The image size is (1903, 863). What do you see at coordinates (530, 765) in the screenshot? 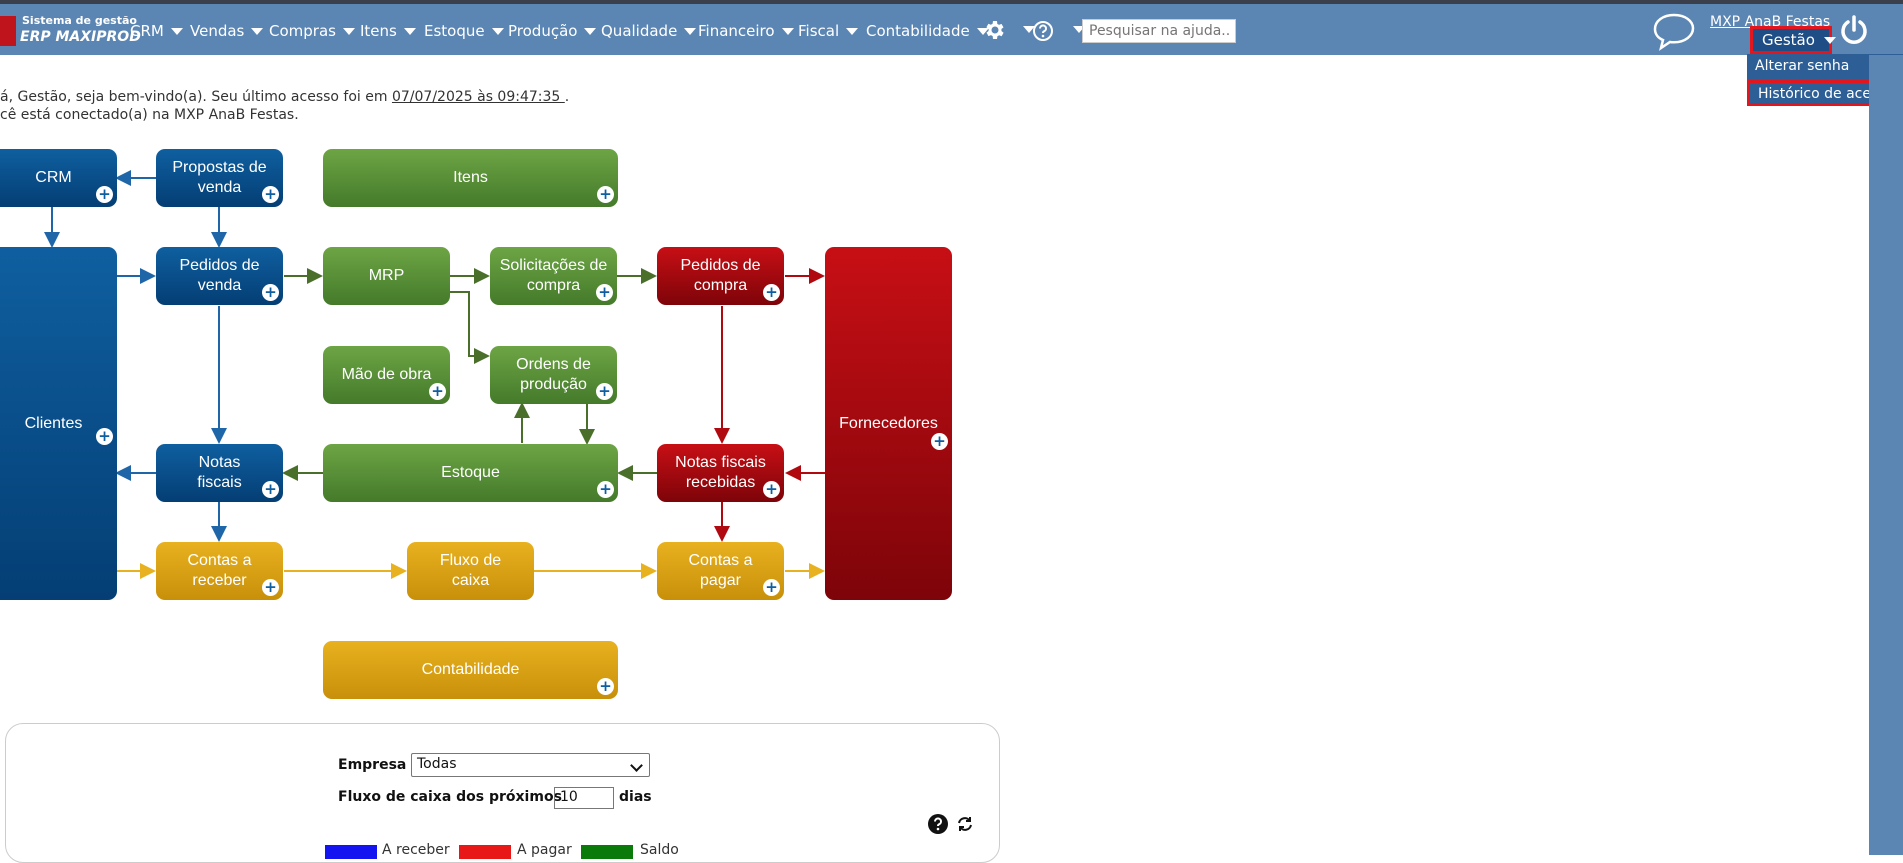
I see `empresa-select: Todas` at bounding box center [530, 765].